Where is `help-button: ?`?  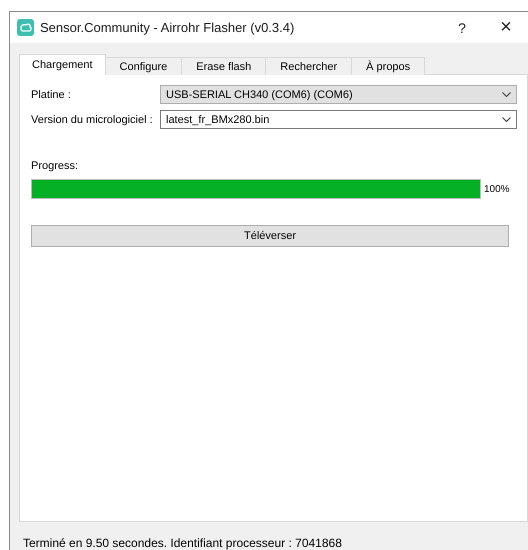 help-button: ? is located at coordinates (462, 28).